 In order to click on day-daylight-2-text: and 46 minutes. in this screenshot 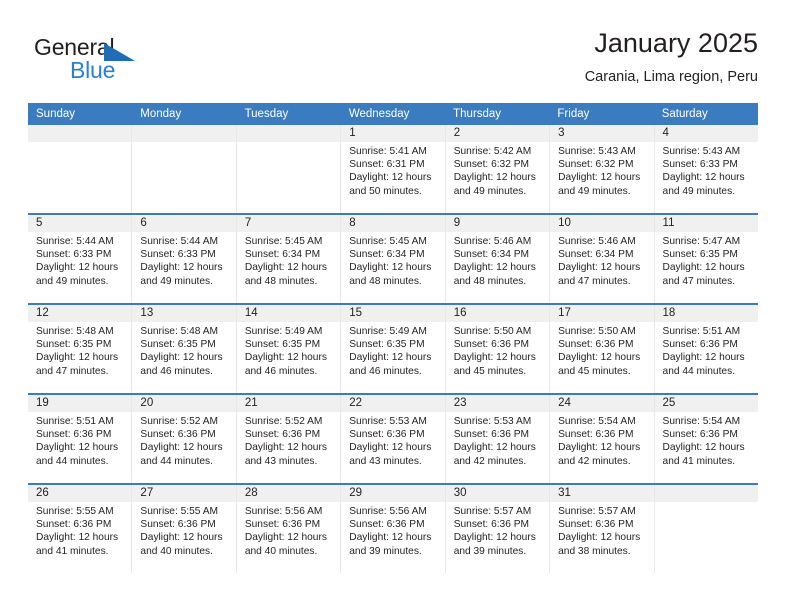, I will do `click(385, 371)`.